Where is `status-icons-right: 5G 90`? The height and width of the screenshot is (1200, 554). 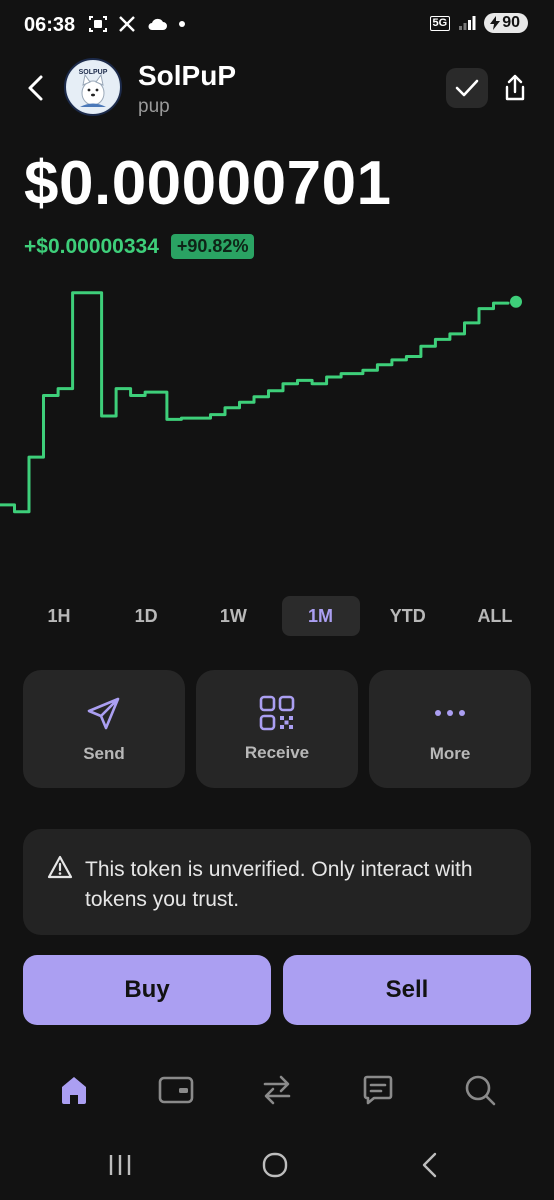
status-icons-right: 5G 90 is located at coordinates (478, 23).